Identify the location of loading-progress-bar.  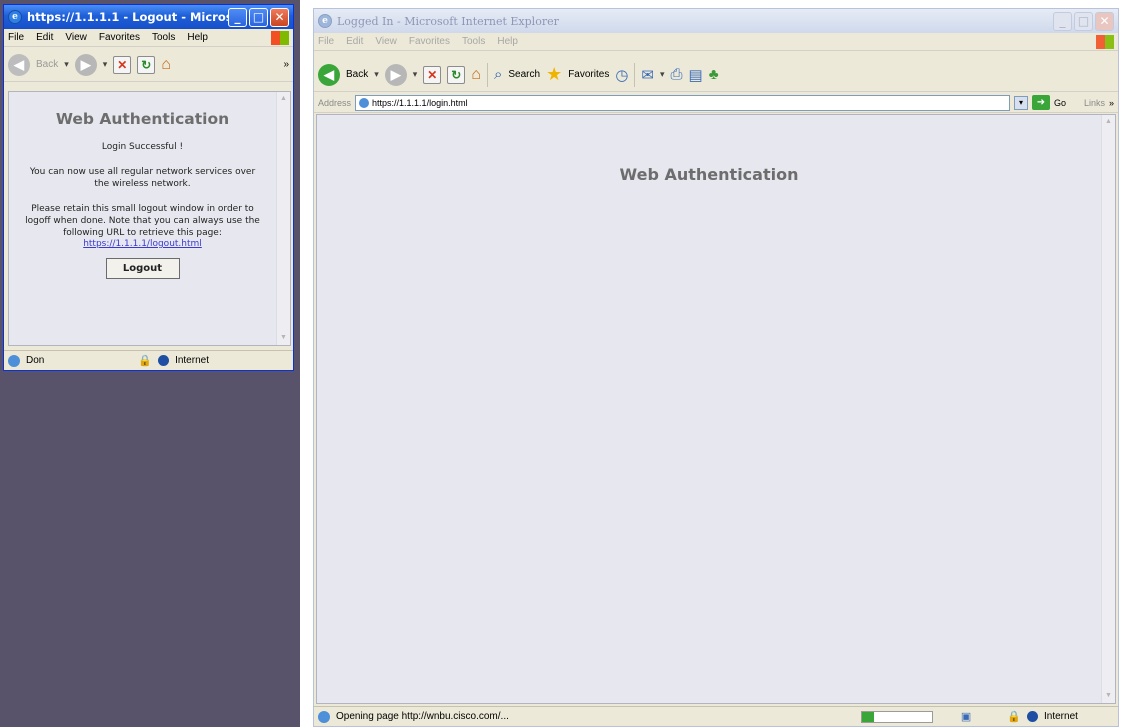
(896, 716).